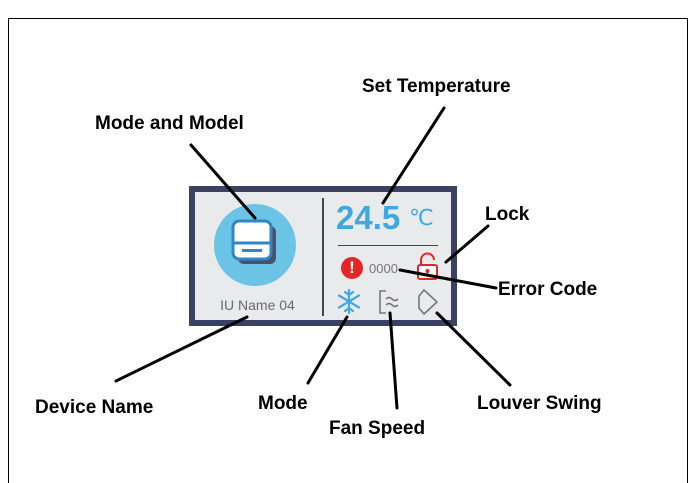 The height and width of the screenshot is (483, 695). I want to click on temperature-unit: ℃, so click(421, 218).